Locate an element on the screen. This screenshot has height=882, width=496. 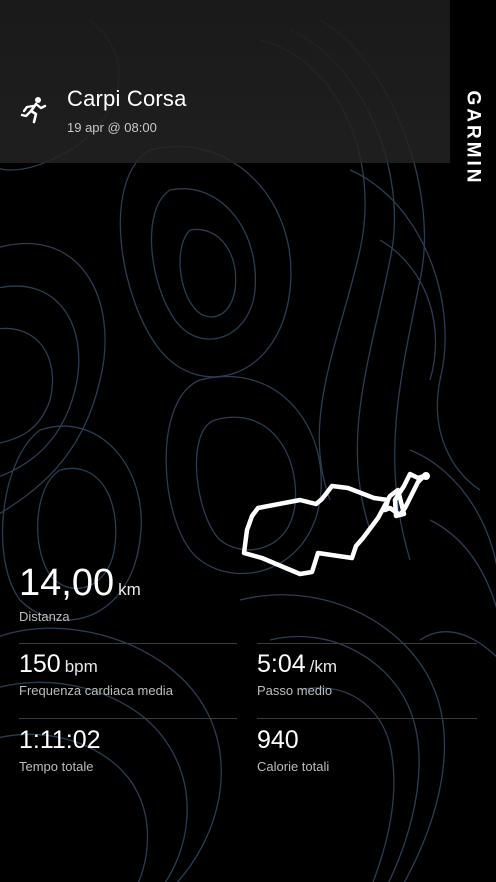
total-time-metric: 1:11:02 Tempo totale is located at coordinates (60, 750).